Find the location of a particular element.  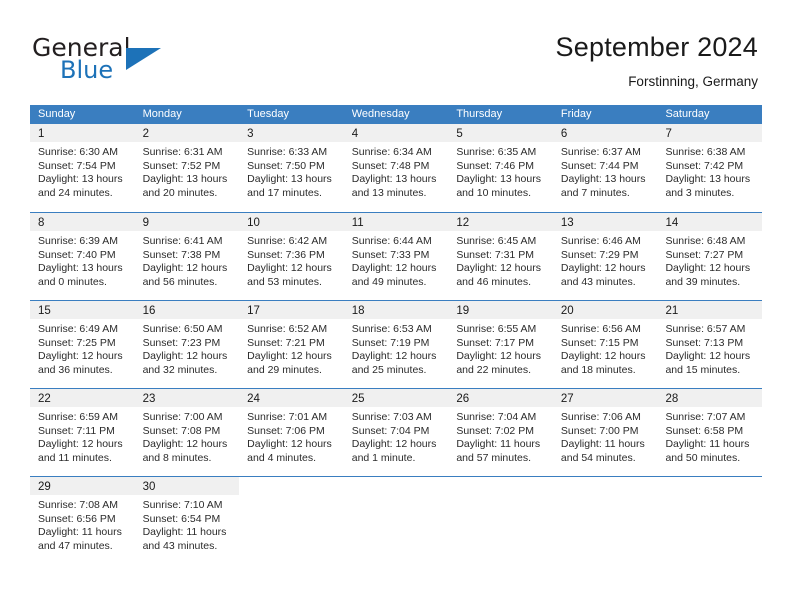

sunrise-text: Sunrise: 6:31 AM is located at coordinates (182, 152).